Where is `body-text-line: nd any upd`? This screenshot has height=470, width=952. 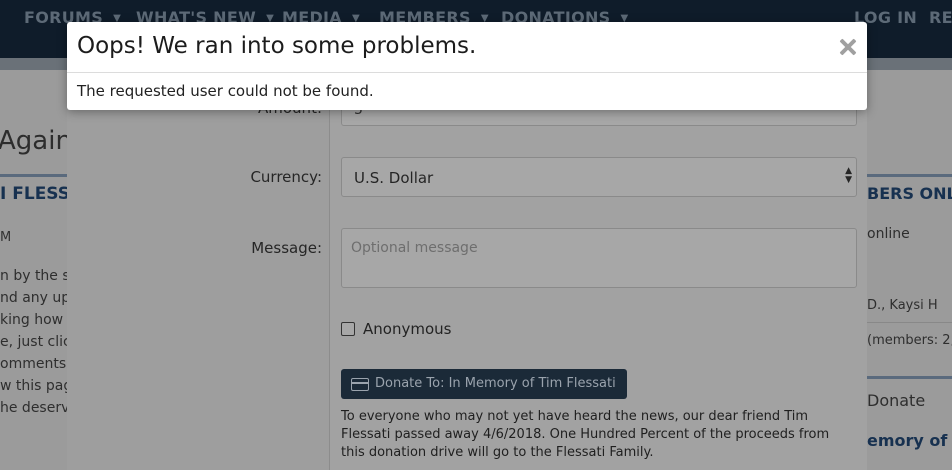
body-text-line: nd any upd is located at coordinates (33, 298).